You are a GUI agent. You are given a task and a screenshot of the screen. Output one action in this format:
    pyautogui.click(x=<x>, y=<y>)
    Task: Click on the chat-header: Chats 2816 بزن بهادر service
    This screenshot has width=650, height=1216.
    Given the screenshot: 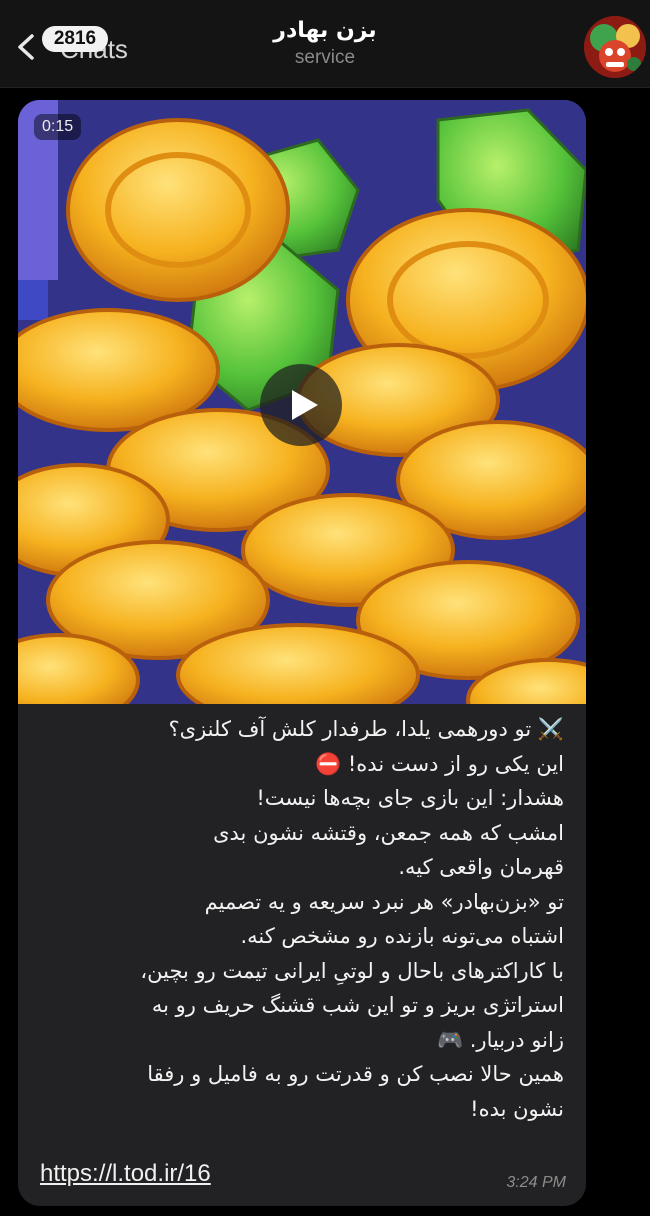 What is the action you would take?
    pyautogui.click(x=325, y=44)
    